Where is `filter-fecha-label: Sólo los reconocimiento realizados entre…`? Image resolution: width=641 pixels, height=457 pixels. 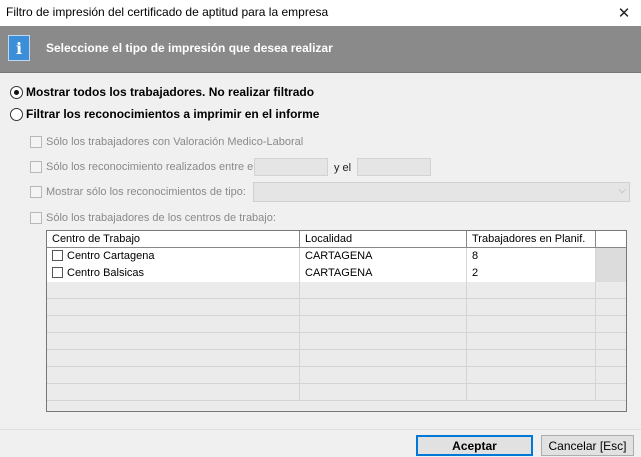 filter-fecha-label: Sólo los reconocimiento realizados entre… is located at coordinates (151, 167).